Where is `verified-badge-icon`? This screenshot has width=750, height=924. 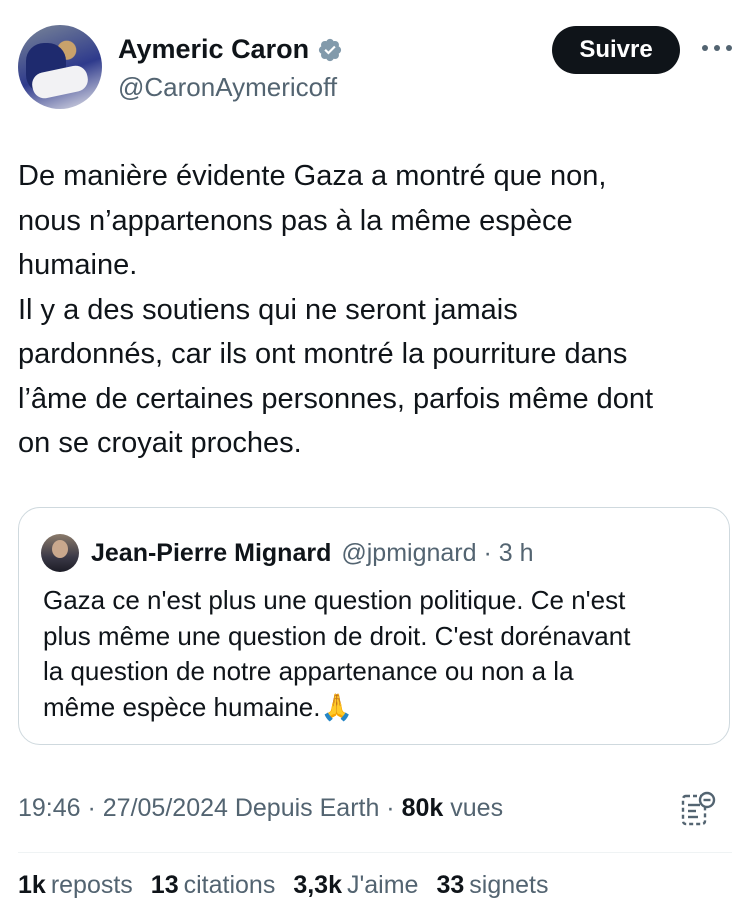 verified-badge-icon is located at coordinates (330, 49).